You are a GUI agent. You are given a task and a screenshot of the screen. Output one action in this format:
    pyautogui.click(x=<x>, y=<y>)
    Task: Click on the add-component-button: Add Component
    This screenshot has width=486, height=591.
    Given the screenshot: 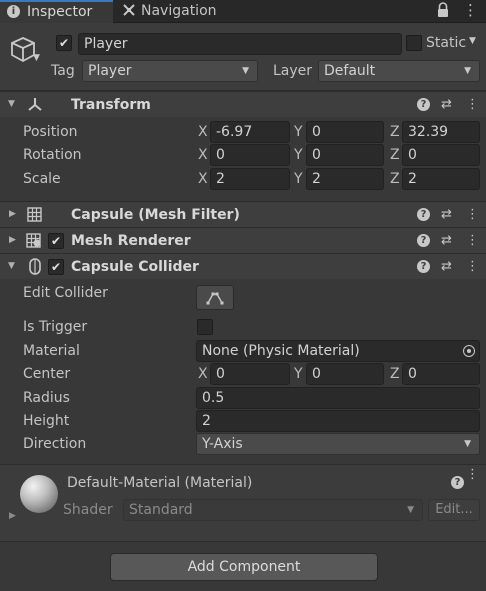 What is the action you would take?
    pyautogui.click(x=244, y=567)
    